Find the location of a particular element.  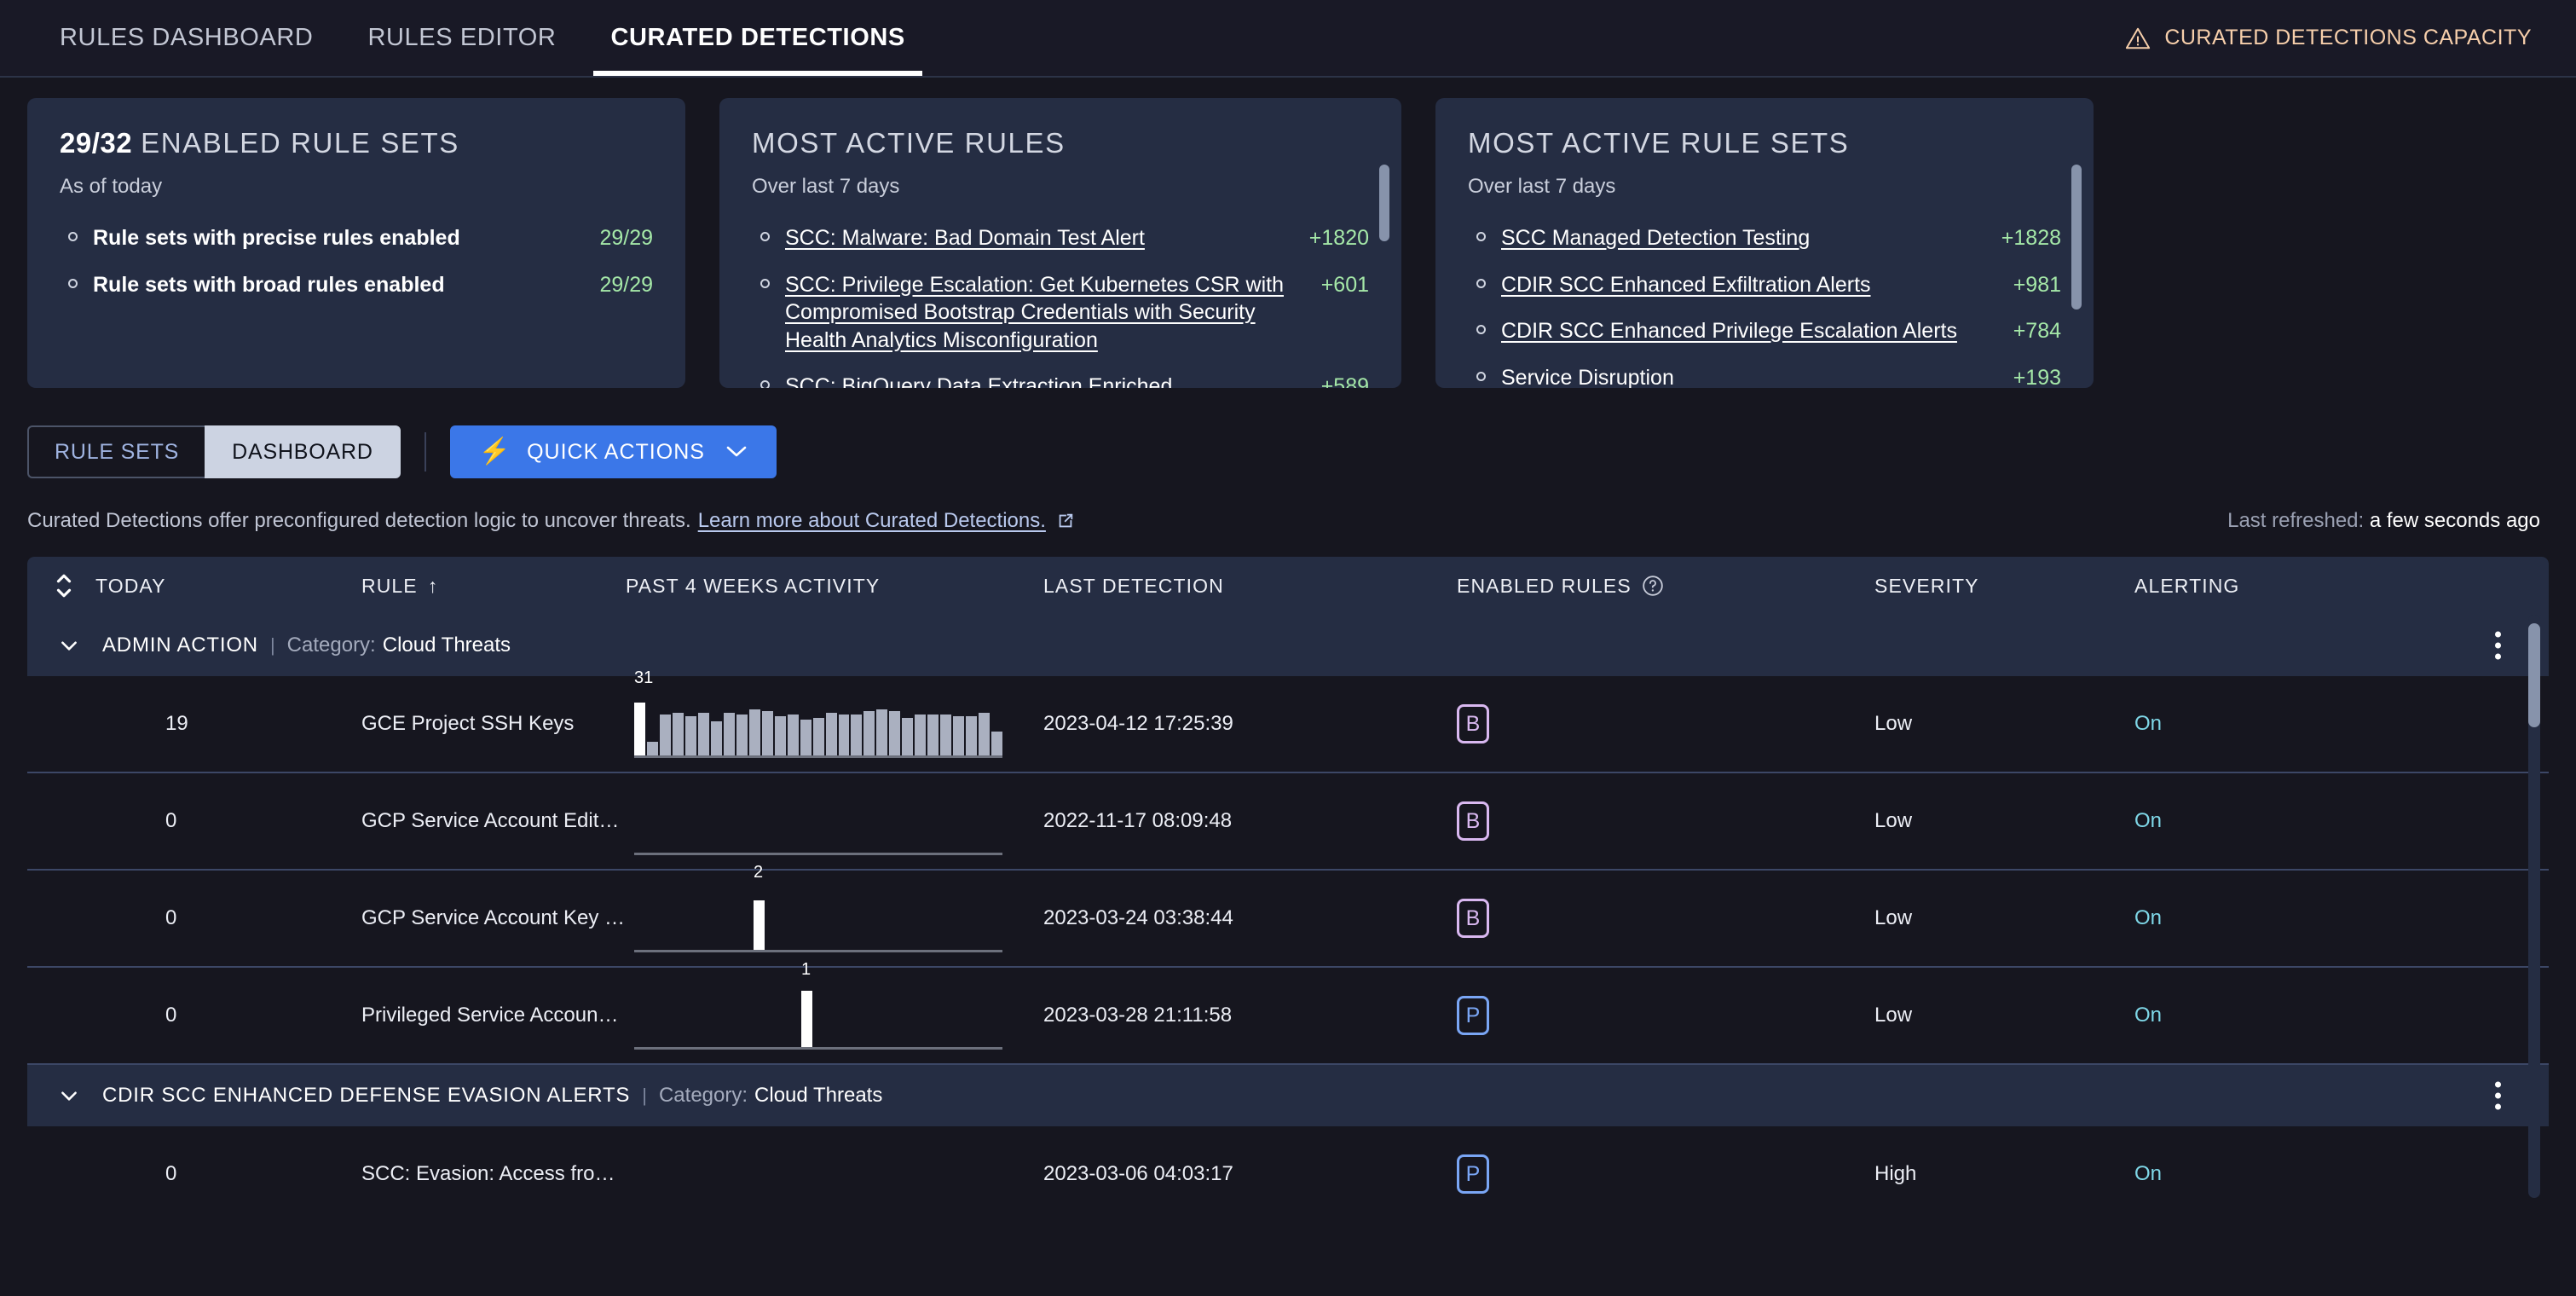

column-header-activity: PAST 4 WEEKS ACTIVITY is located at coordinates (834, 586).